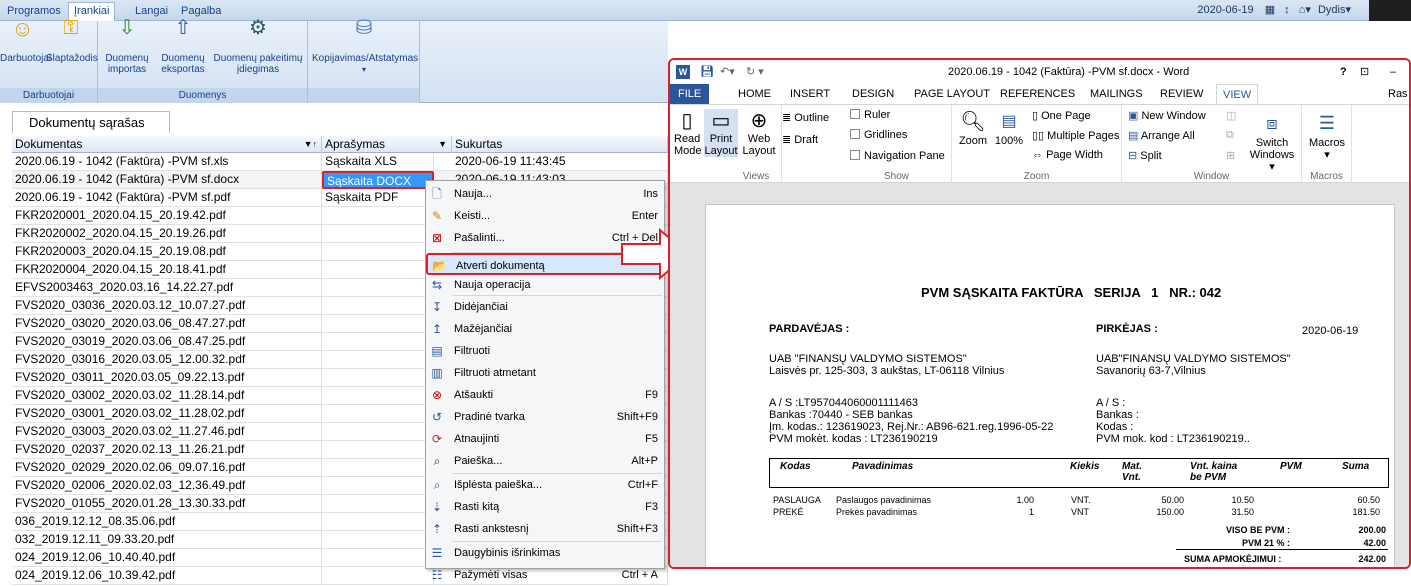 The image size is (1411, 586). Describe the element at coordinates (167, 324) in the screenshot. I see `cell-dokumentas: FVS2020_03020_2020.03.06_08.47.27.pdf` at that location.